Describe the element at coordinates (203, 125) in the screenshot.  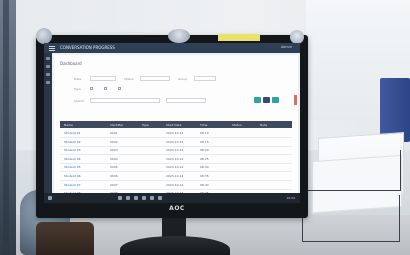
I see `column-header: Time` at that location.